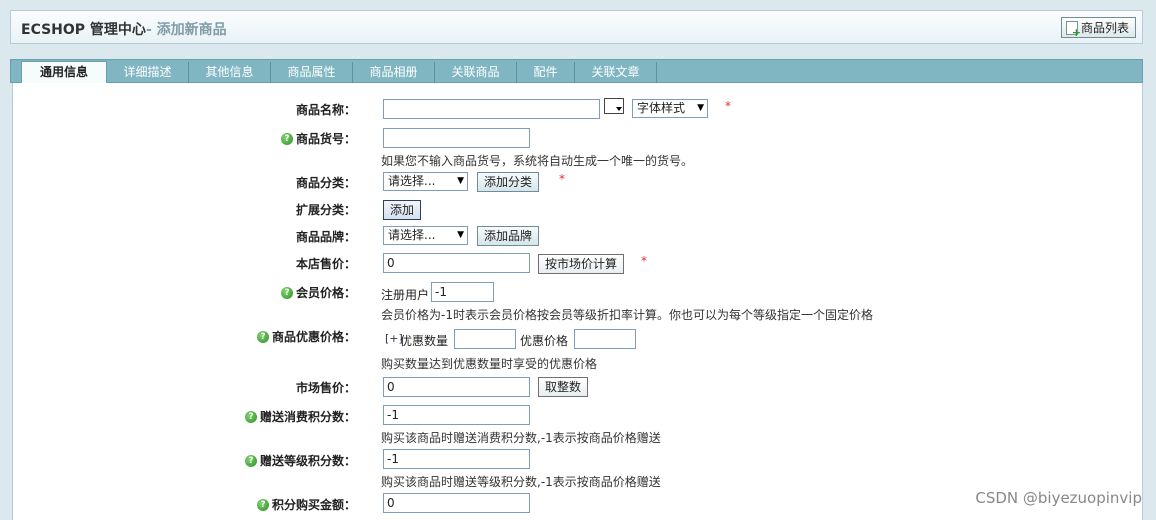 This screenshot has width=1156, height=520. Describe the element at coordinates (394, 72) in the screenshot. I see `tab-gallery: 商品相册` at that location.